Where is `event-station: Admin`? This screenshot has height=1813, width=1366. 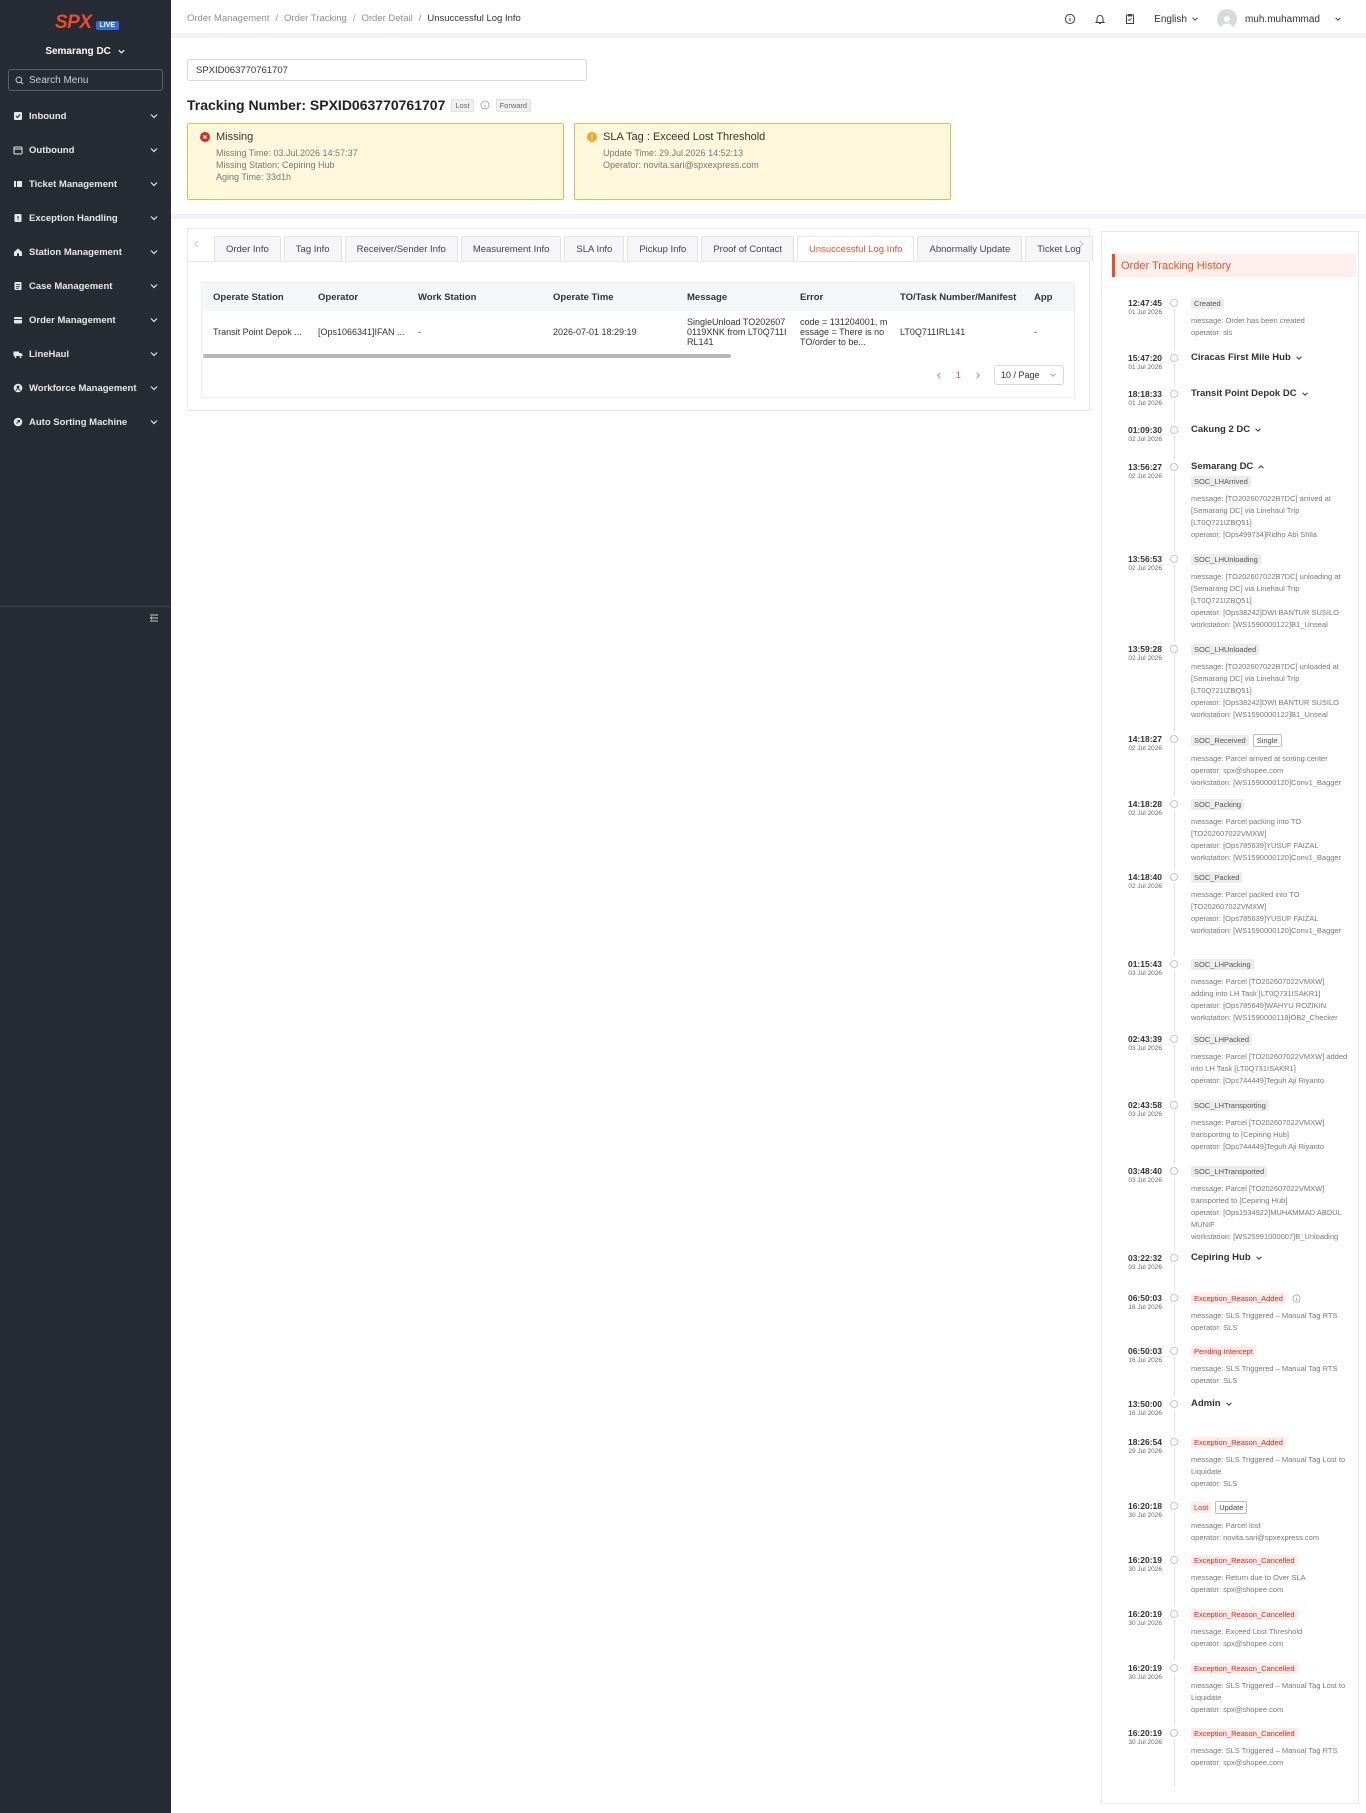
event-station: Admin is located at coordinates (1273, 1403).